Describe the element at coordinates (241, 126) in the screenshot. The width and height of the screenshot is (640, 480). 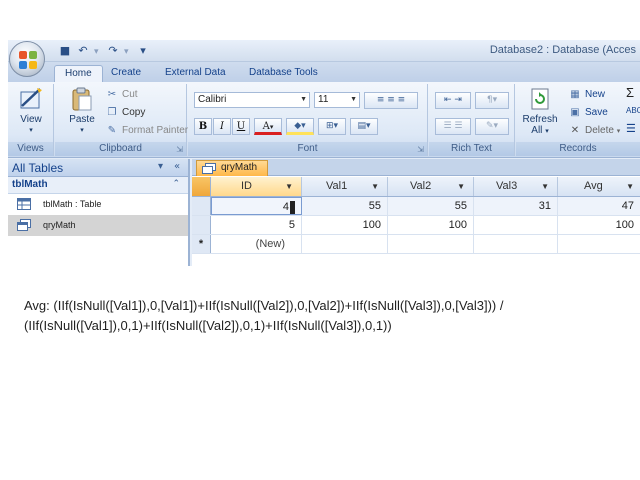
I see `underline-button: U` at that location.